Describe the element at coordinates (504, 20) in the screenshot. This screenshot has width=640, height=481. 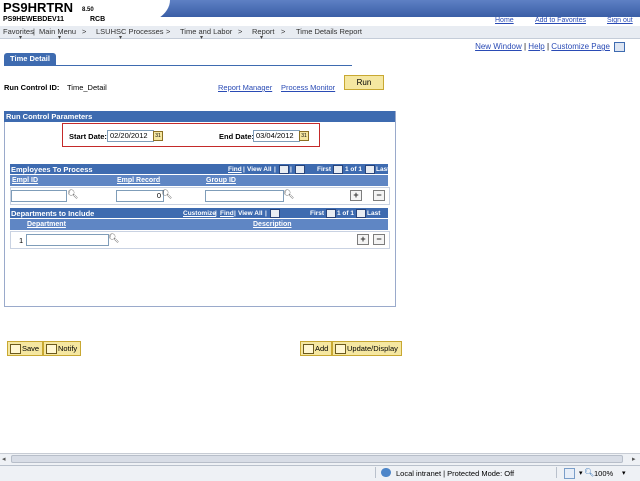
I see `home-link: Home` at that location.